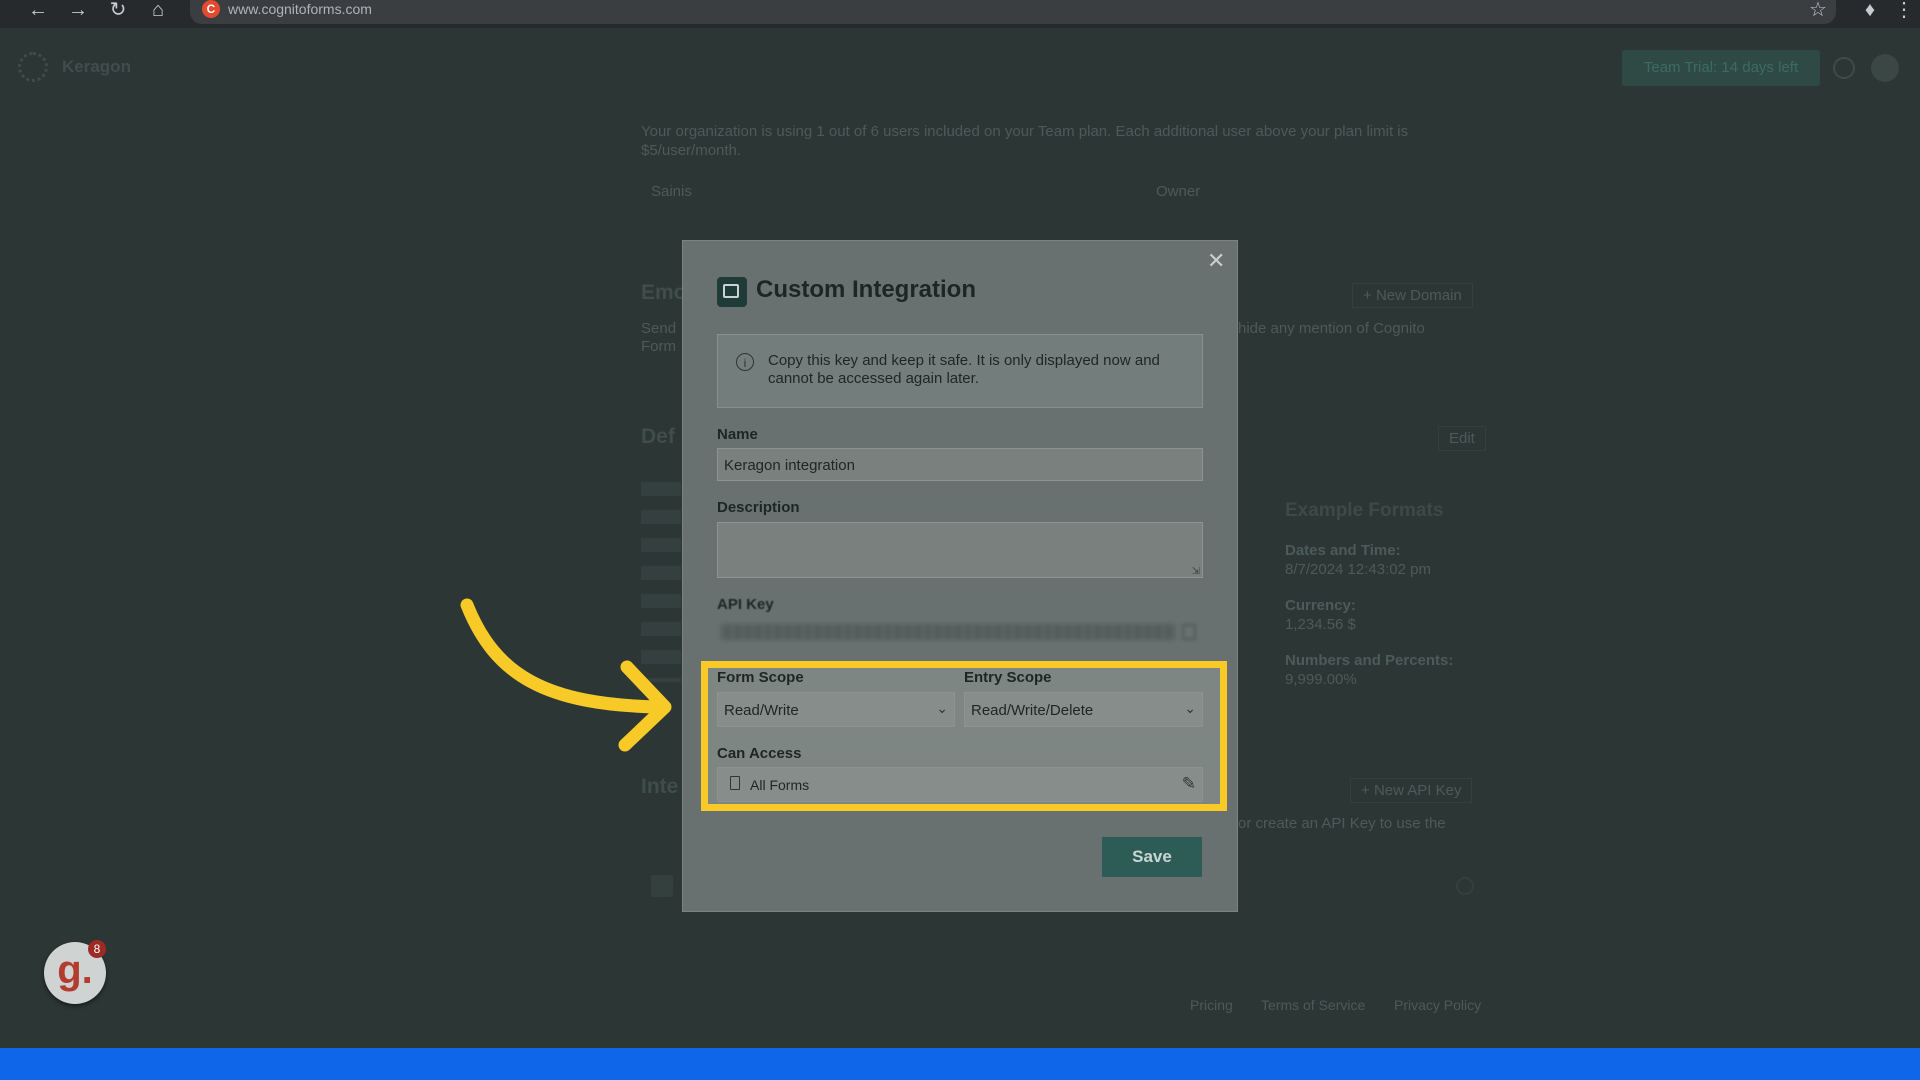 The image size is (1920, 1080). Describe the element at coordinates (1196, 571) in the screenshot. I see `resize-handle-icon: ⇲` at that location.